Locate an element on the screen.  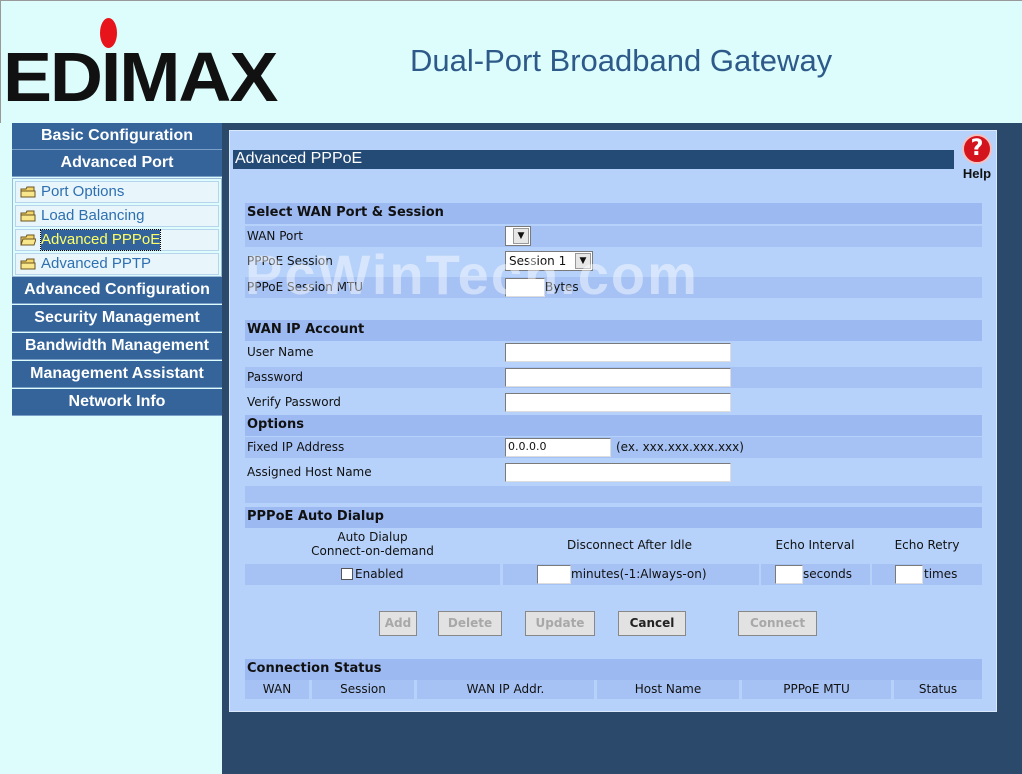
idle-cell: minutes(-1:Always-on) is located at coordinates (631, 574).